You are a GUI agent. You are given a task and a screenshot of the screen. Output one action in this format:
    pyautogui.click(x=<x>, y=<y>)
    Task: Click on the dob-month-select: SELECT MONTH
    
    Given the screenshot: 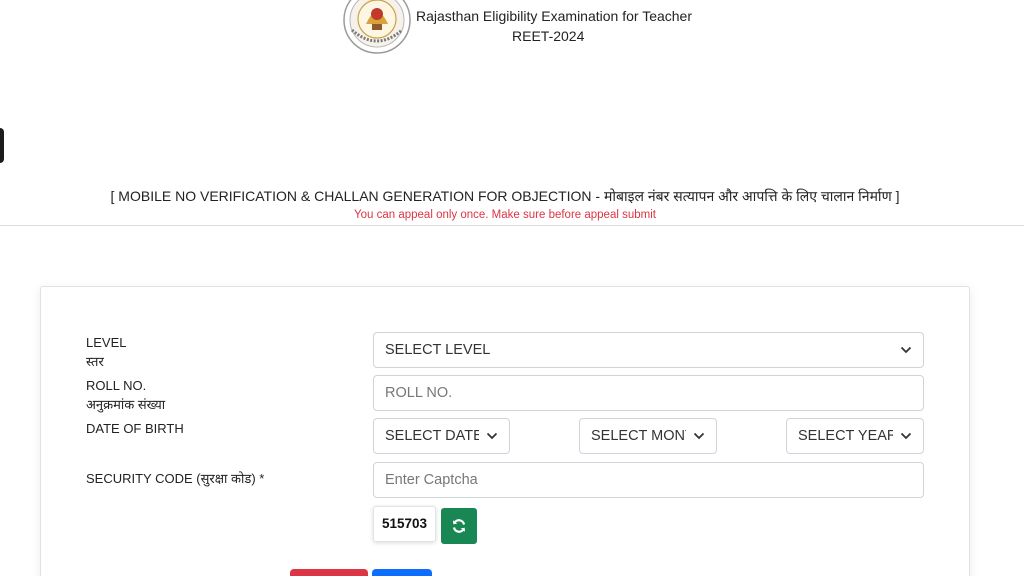 What is the action you would take?
    pyautogui.click(x=648, y=436)
    